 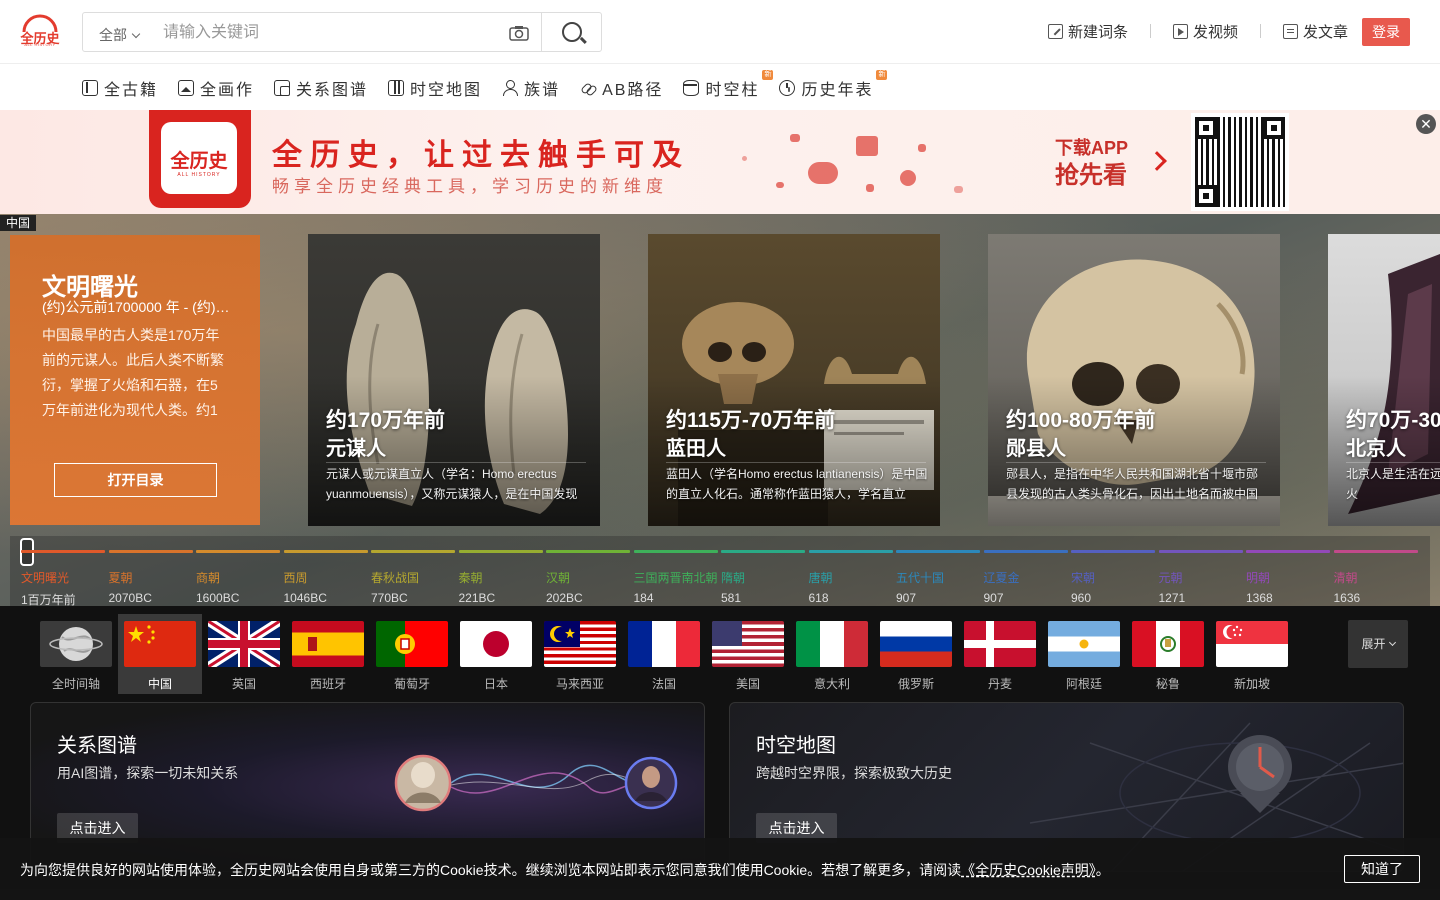 What do you see at coordinates (160, 644) in the screenshot?
I see `china-flag-icon` at bounding box center [160, 644].